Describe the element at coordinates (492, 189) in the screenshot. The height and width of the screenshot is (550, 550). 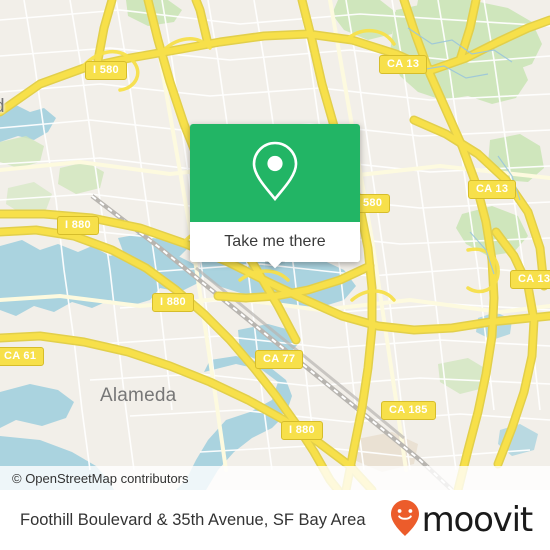
I see `highway-shield-ca13-east: CA 13` at that location.